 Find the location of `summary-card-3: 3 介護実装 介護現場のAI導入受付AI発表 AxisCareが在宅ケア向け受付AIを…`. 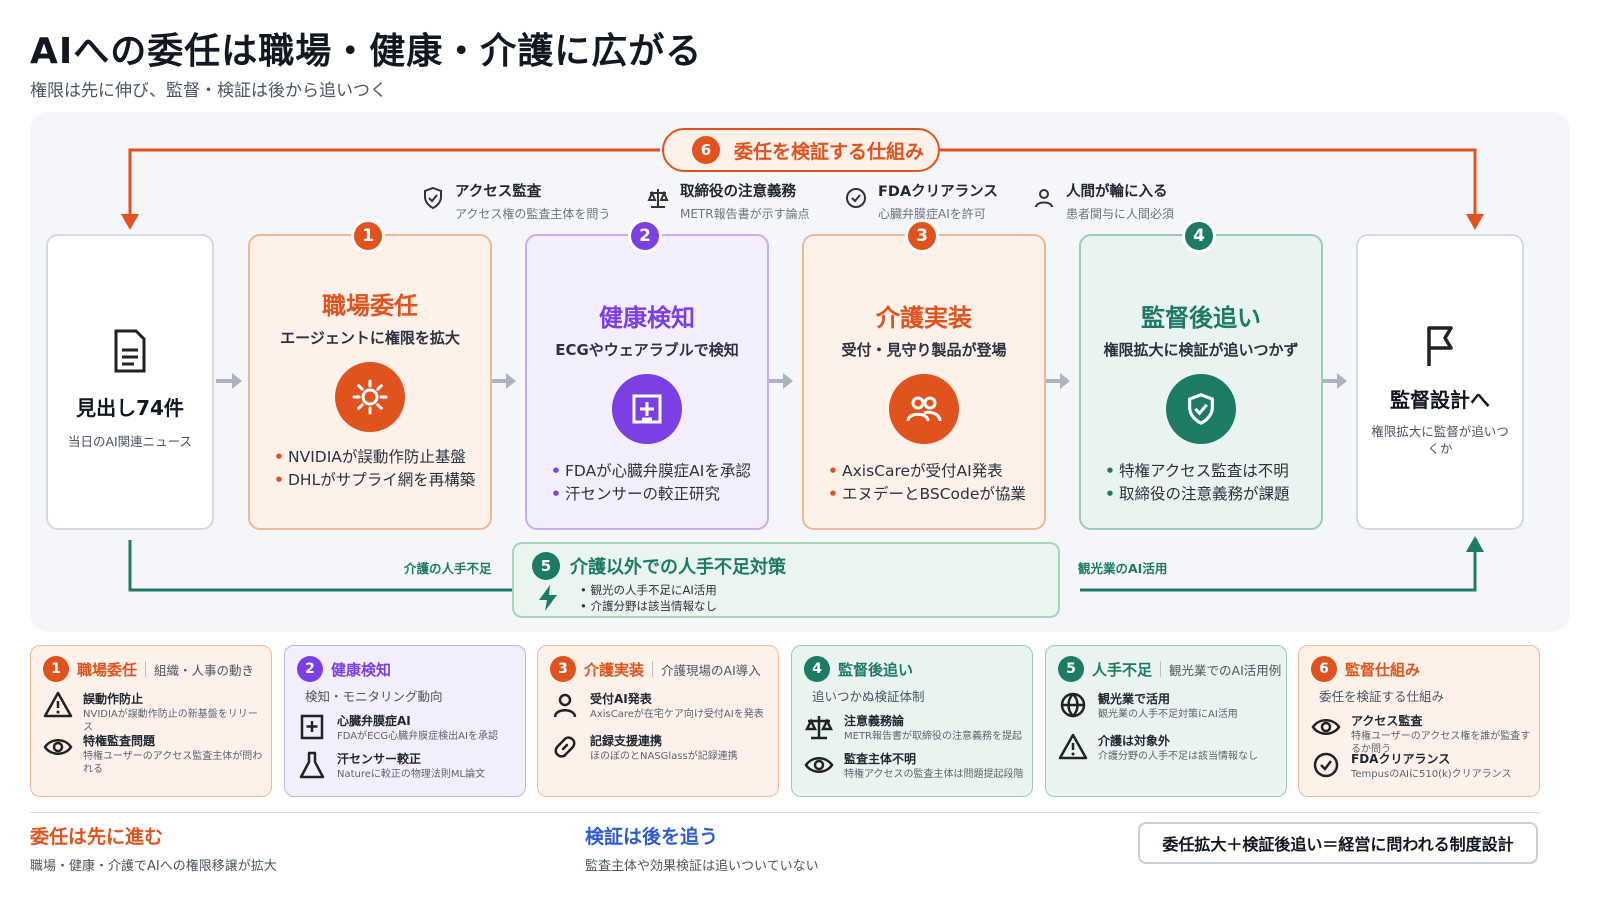

summary-card-3: 3 介護実装 介護現場のAI導入受付AI発表 AxisCareが在宅ケア向け受付AIを… is located at coordinates (658, 721).